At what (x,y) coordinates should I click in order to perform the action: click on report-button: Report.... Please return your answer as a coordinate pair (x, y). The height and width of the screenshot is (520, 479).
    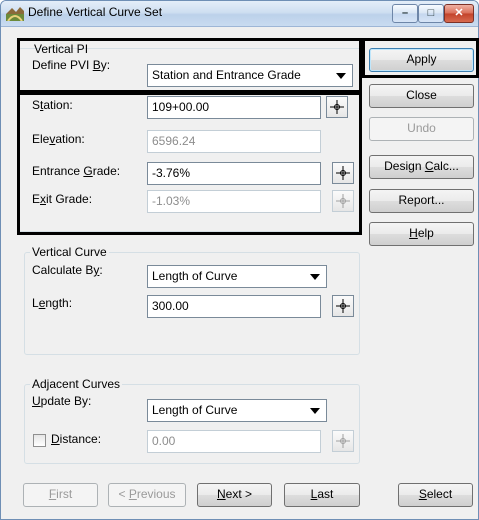
    Looking at the image, I should click on (421, 201).